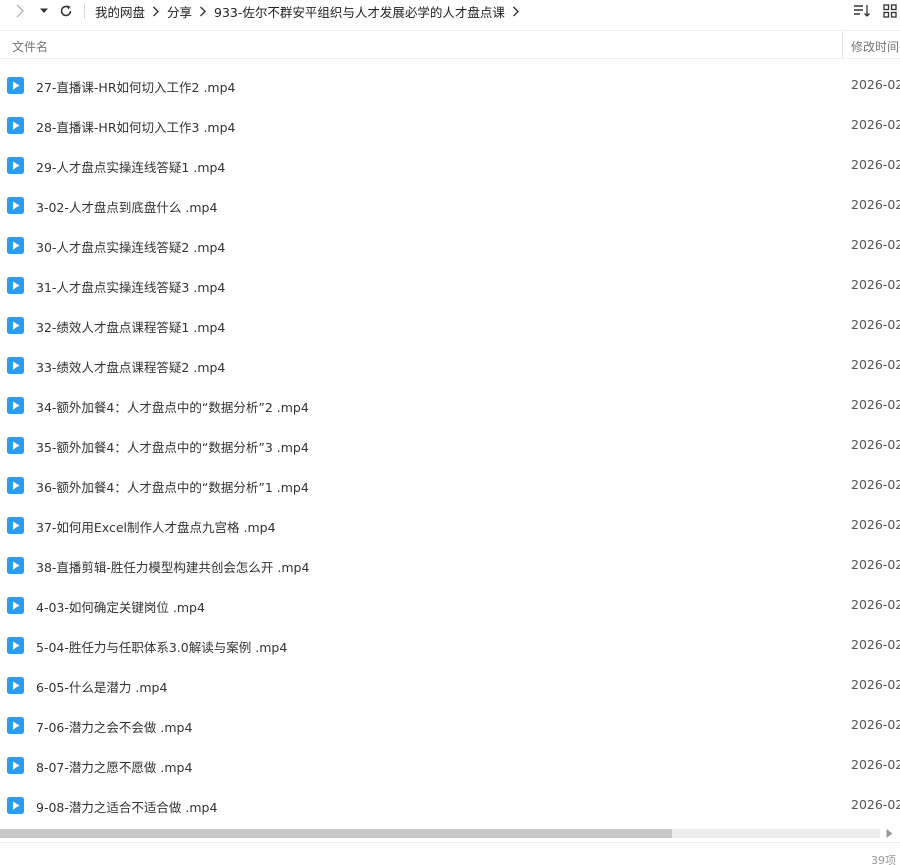 The width and height of the screenshot is (900, 865). I want to click on table-row: 35-额外加餐4：人才盘点中的“数据分析”3 .mp4 2026-02-, so click(450, 445).